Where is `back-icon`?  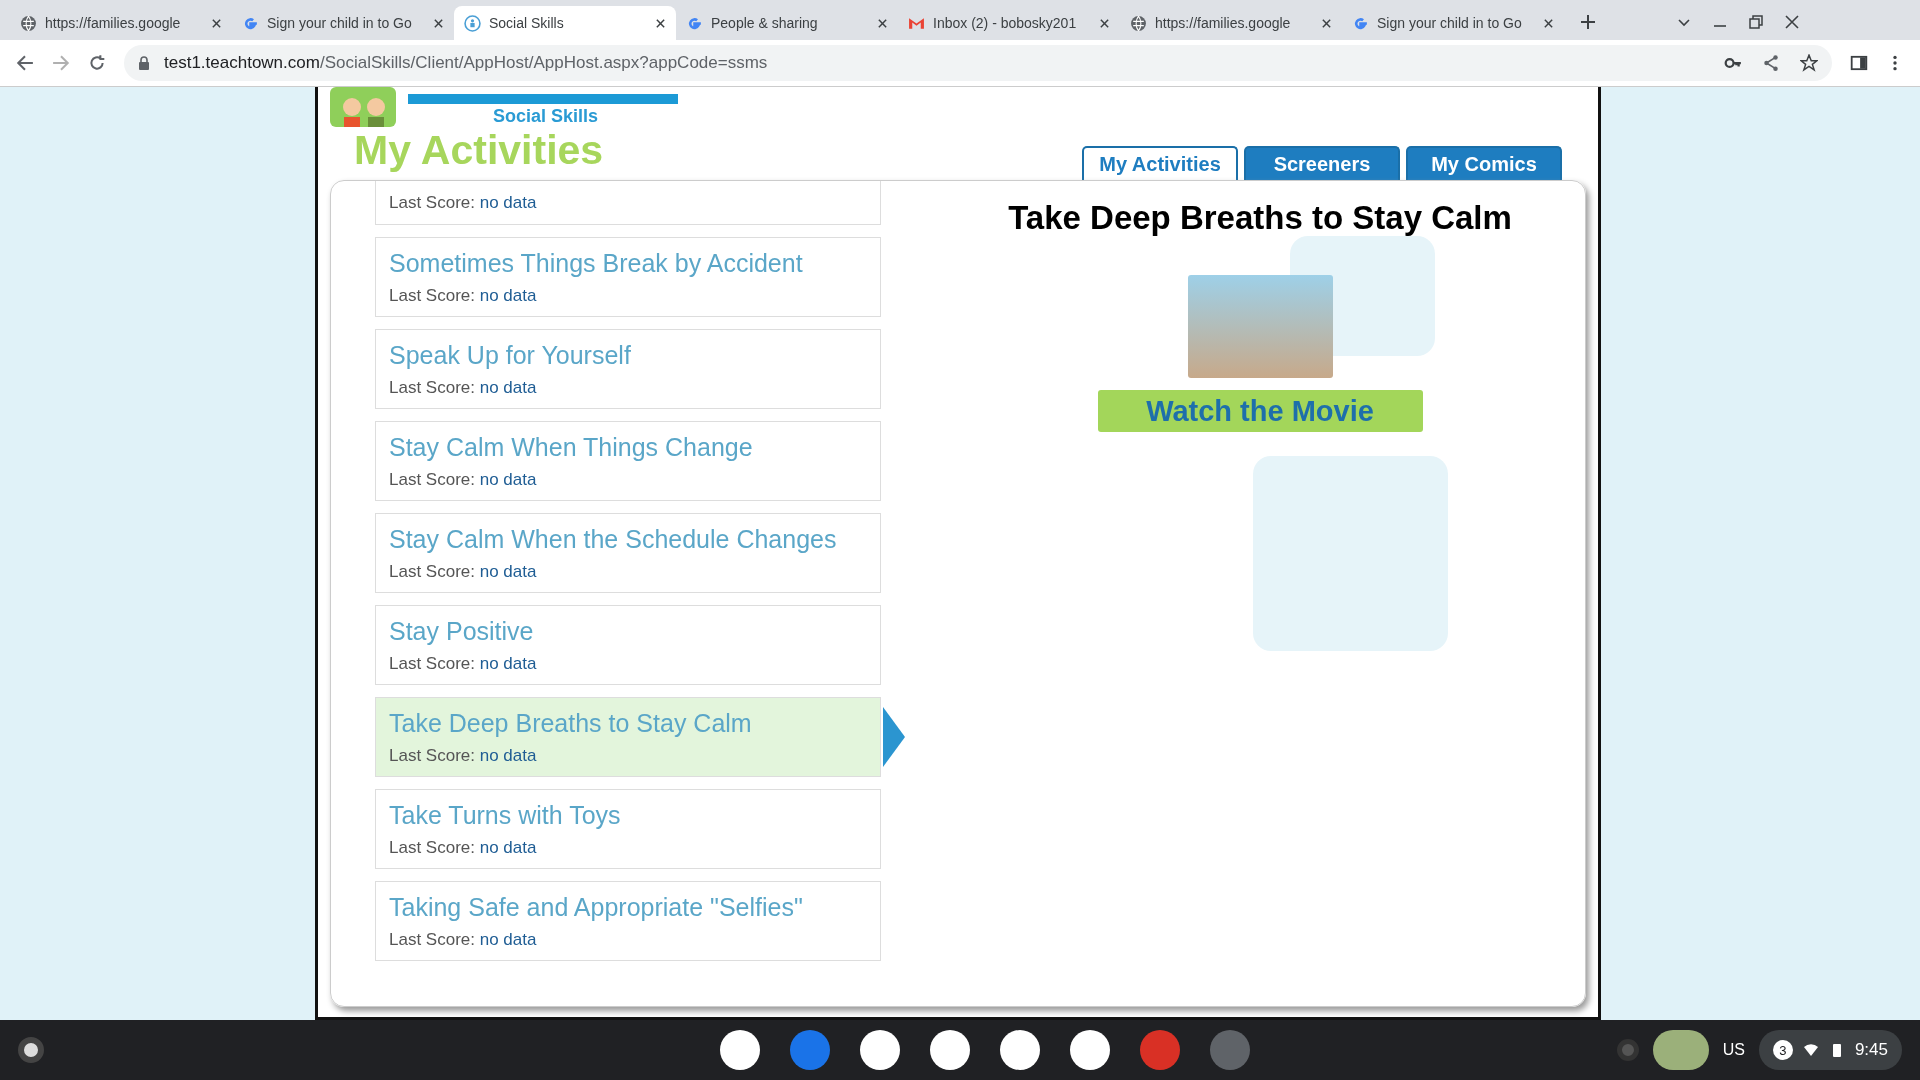 back-icon is located at coordinates (25, 63).